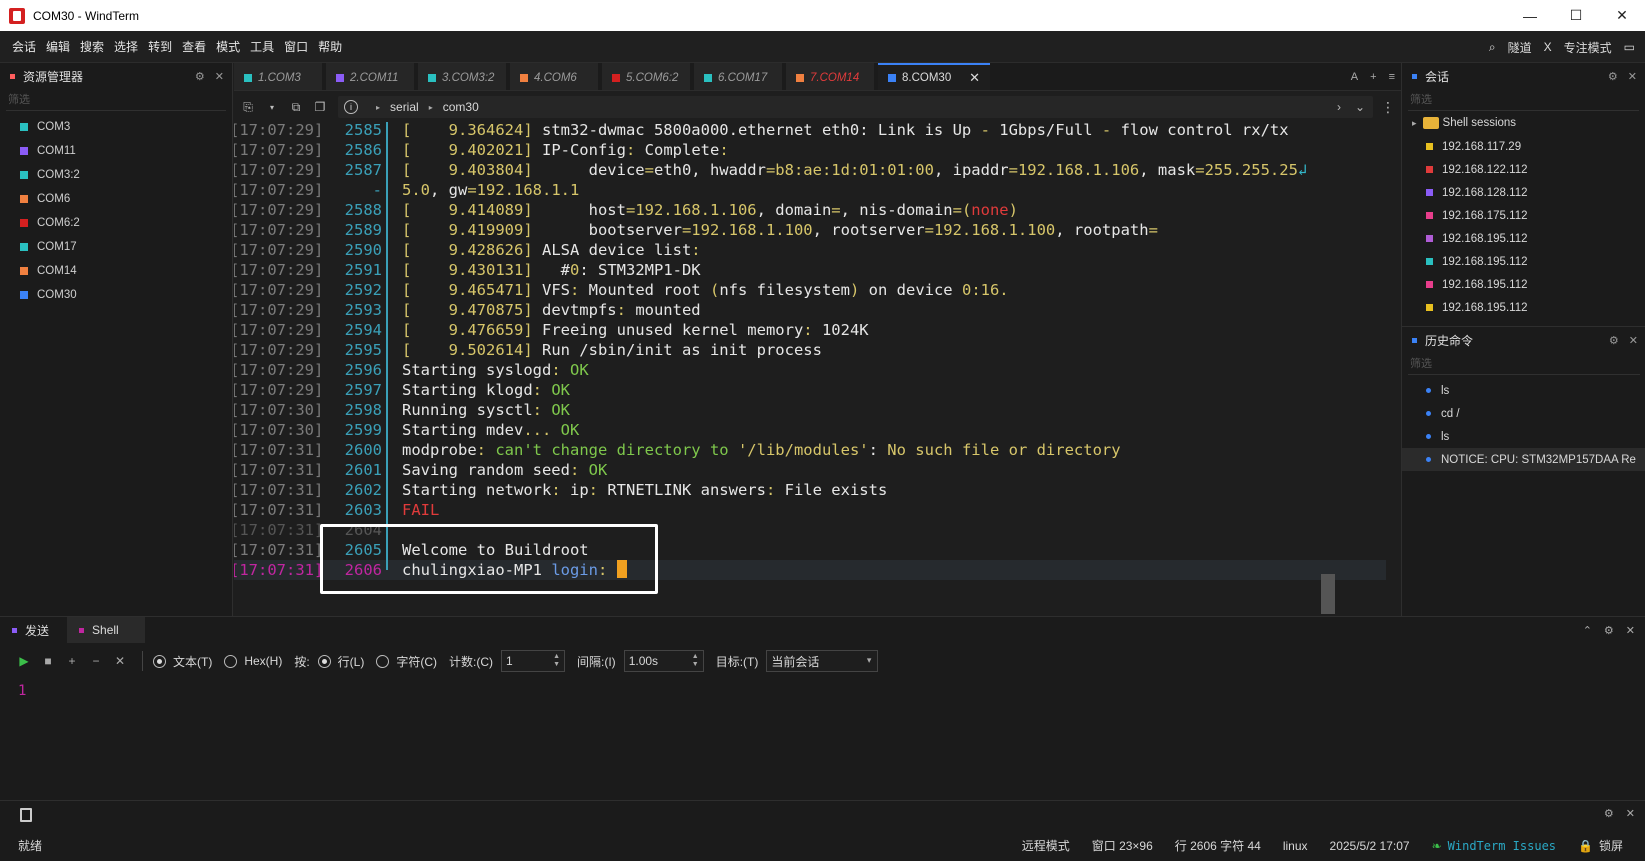 The height and width of the screenshot is (861, 1645). What do you see at coordinates (116, 175) in the screenshot?
I see `explorer-item-com3-2: COM3:2` at bounding box center [116, 175].